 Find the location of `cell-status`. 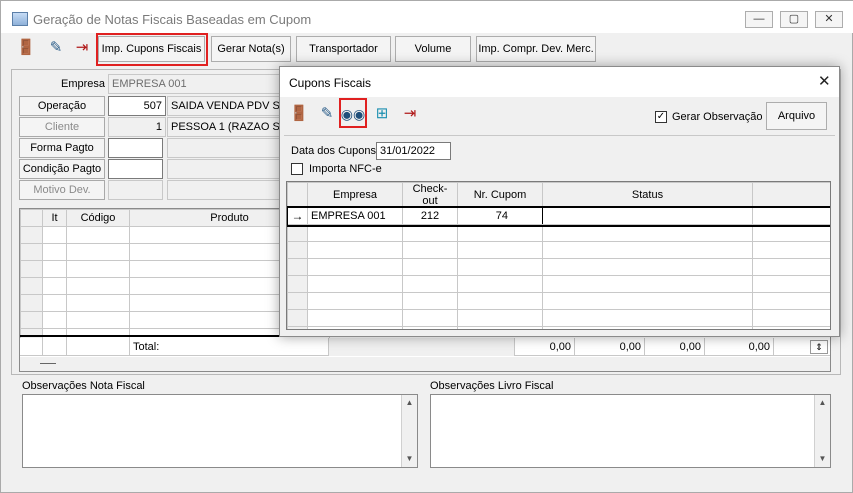

cell-status is located at coordinates (647, 216).